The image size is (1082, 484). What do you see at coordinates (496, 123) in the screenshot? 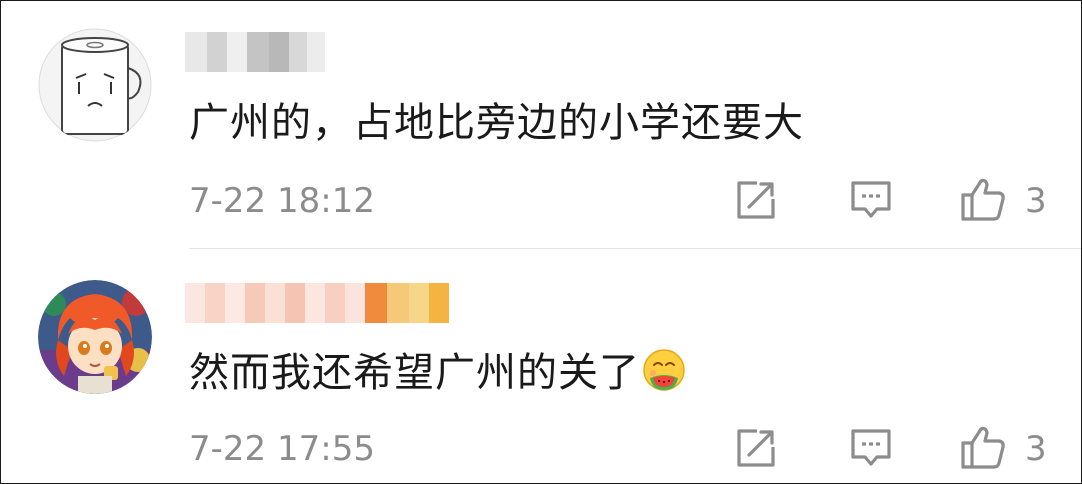
I see `comment-text: 广州的，占地比旁边的小学还要大` at bounding box center [496, 123].